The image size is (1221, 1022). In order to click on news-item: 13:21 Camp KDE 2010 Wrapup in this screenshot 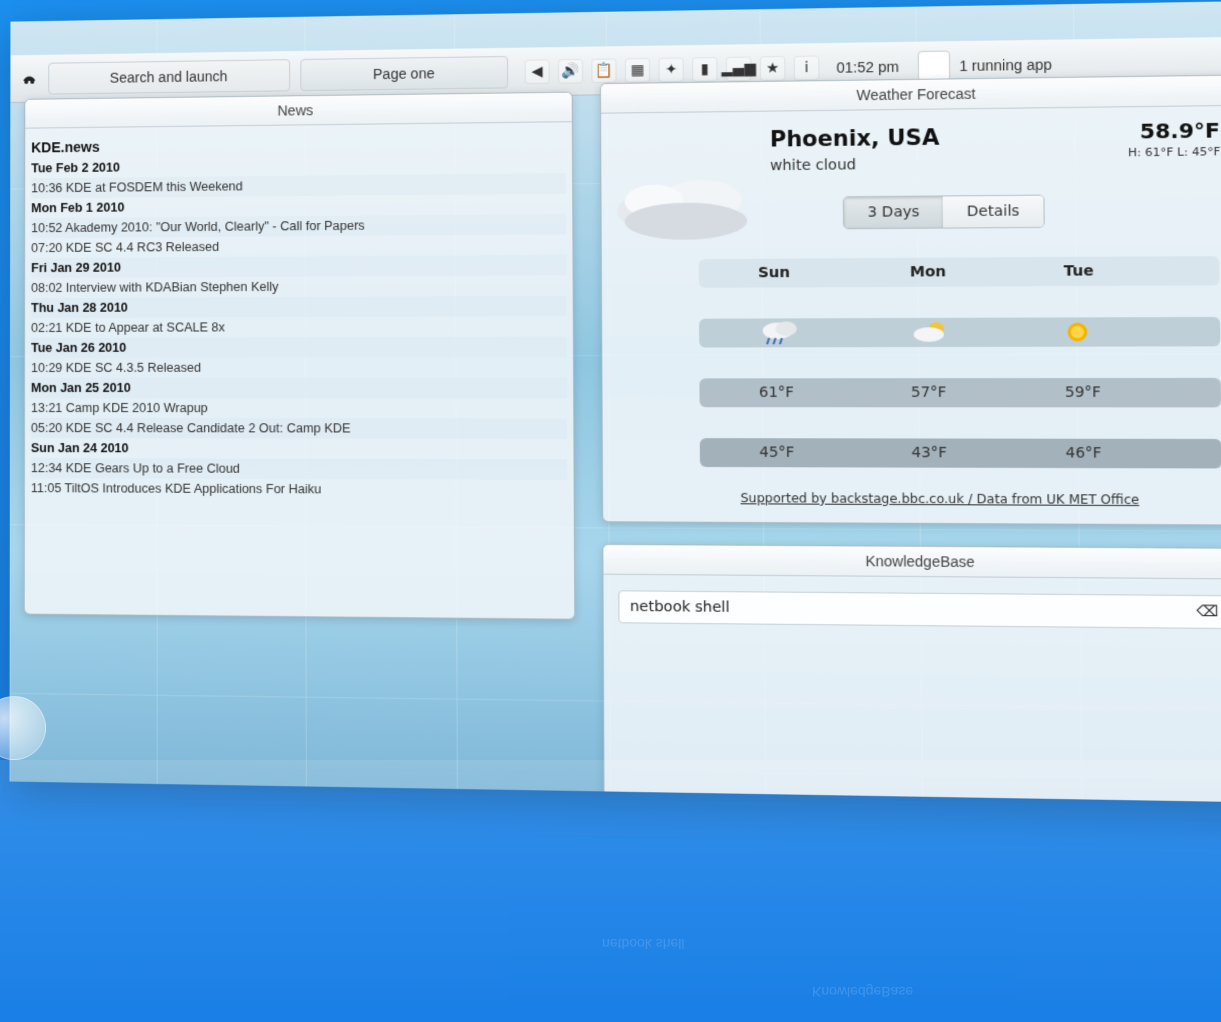, I will do `click(299, 408)`.